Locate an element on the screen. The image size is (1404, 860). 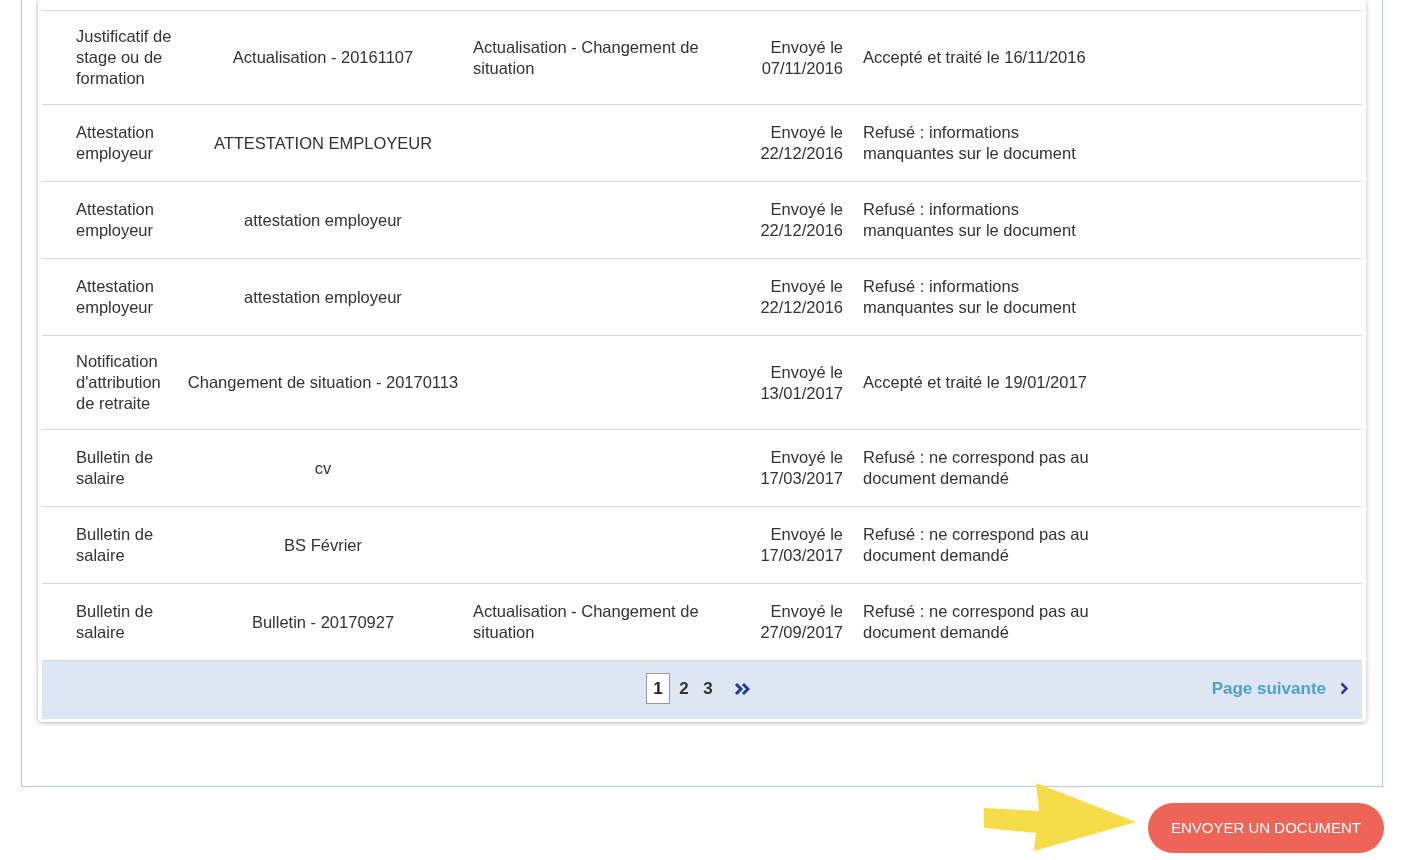
sent-date: Envoyé le 13/01/2017 is located at coordinates (801, 382).